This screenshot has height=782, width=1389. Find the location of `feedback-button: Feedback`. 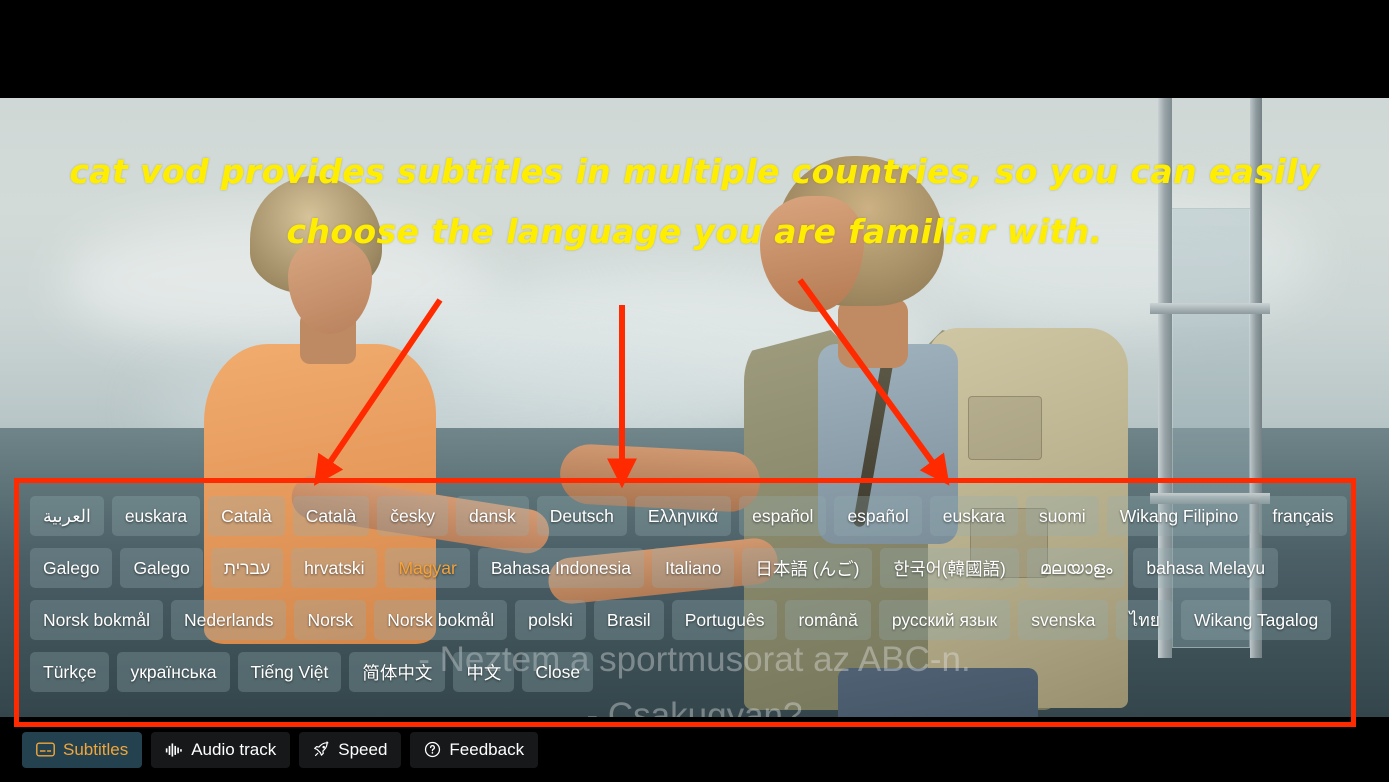

feedback-button: Feedback is located at coordinates (474, 749).